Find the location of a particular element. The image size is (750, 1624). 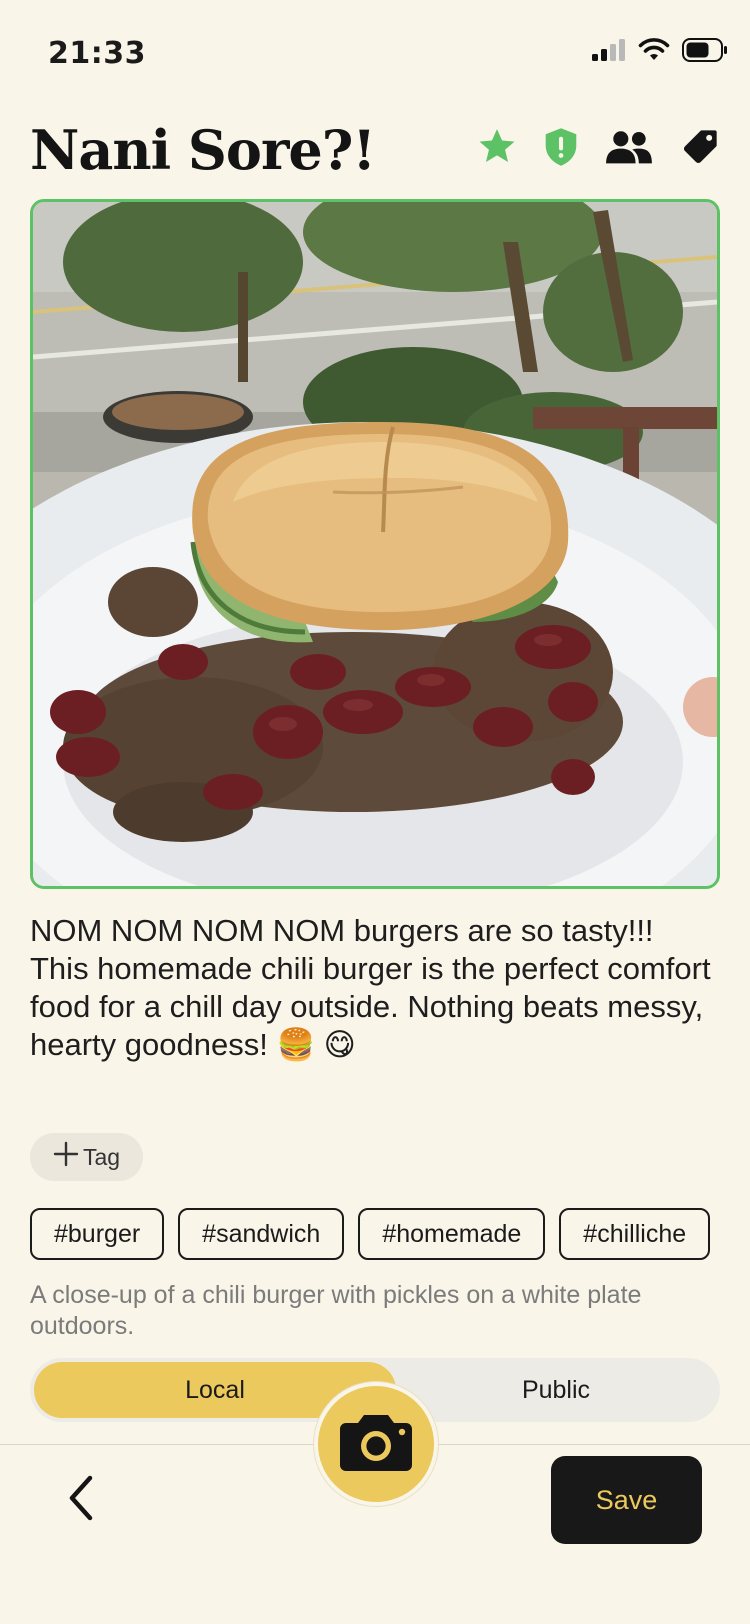

status-time: 21:33 is located at coordinates (97, 53).